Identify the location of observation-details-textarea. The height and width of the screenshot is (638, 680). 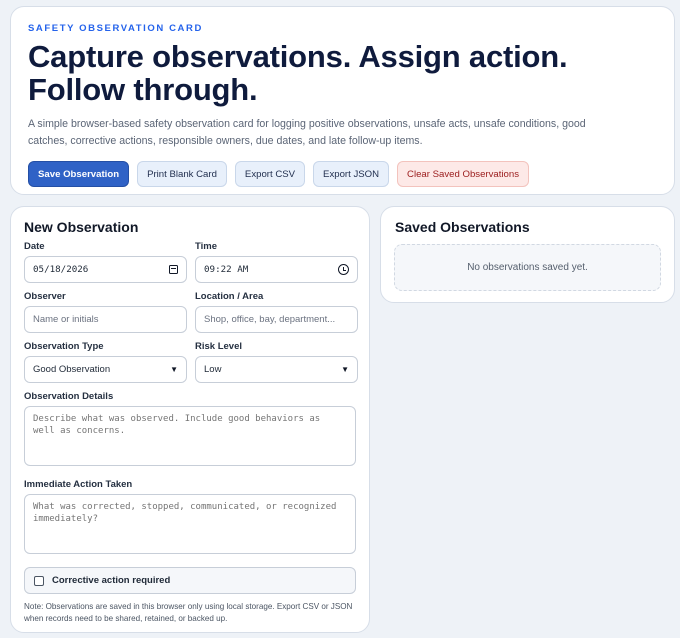
(190, 436).